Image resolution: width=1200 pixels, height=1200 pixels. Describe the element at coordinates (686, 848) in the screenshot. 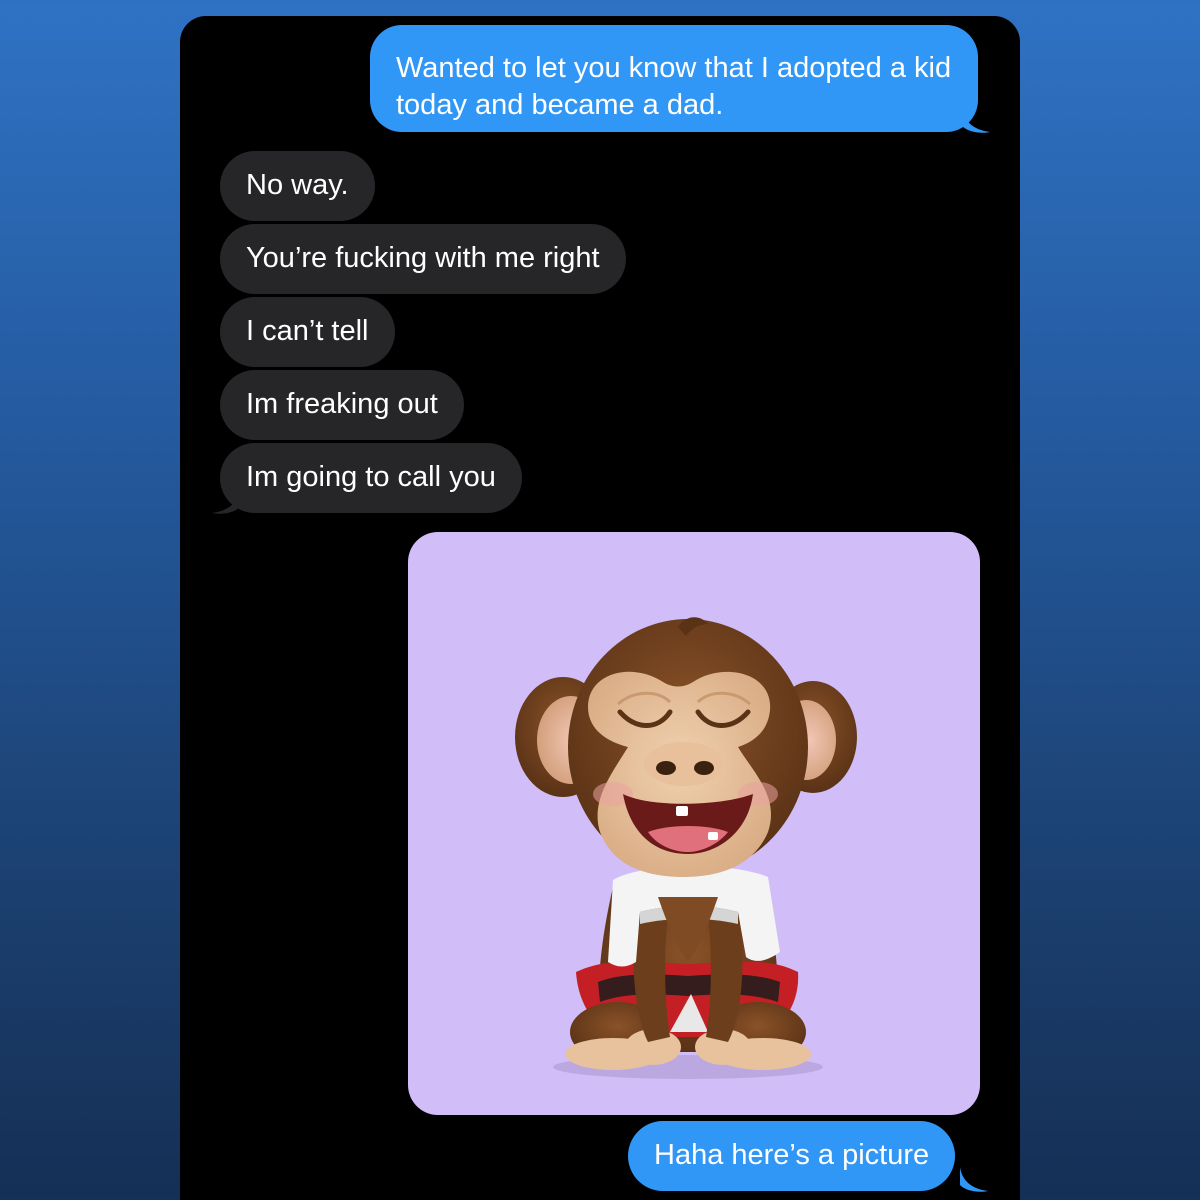

I see `monkey-picture` at that location.